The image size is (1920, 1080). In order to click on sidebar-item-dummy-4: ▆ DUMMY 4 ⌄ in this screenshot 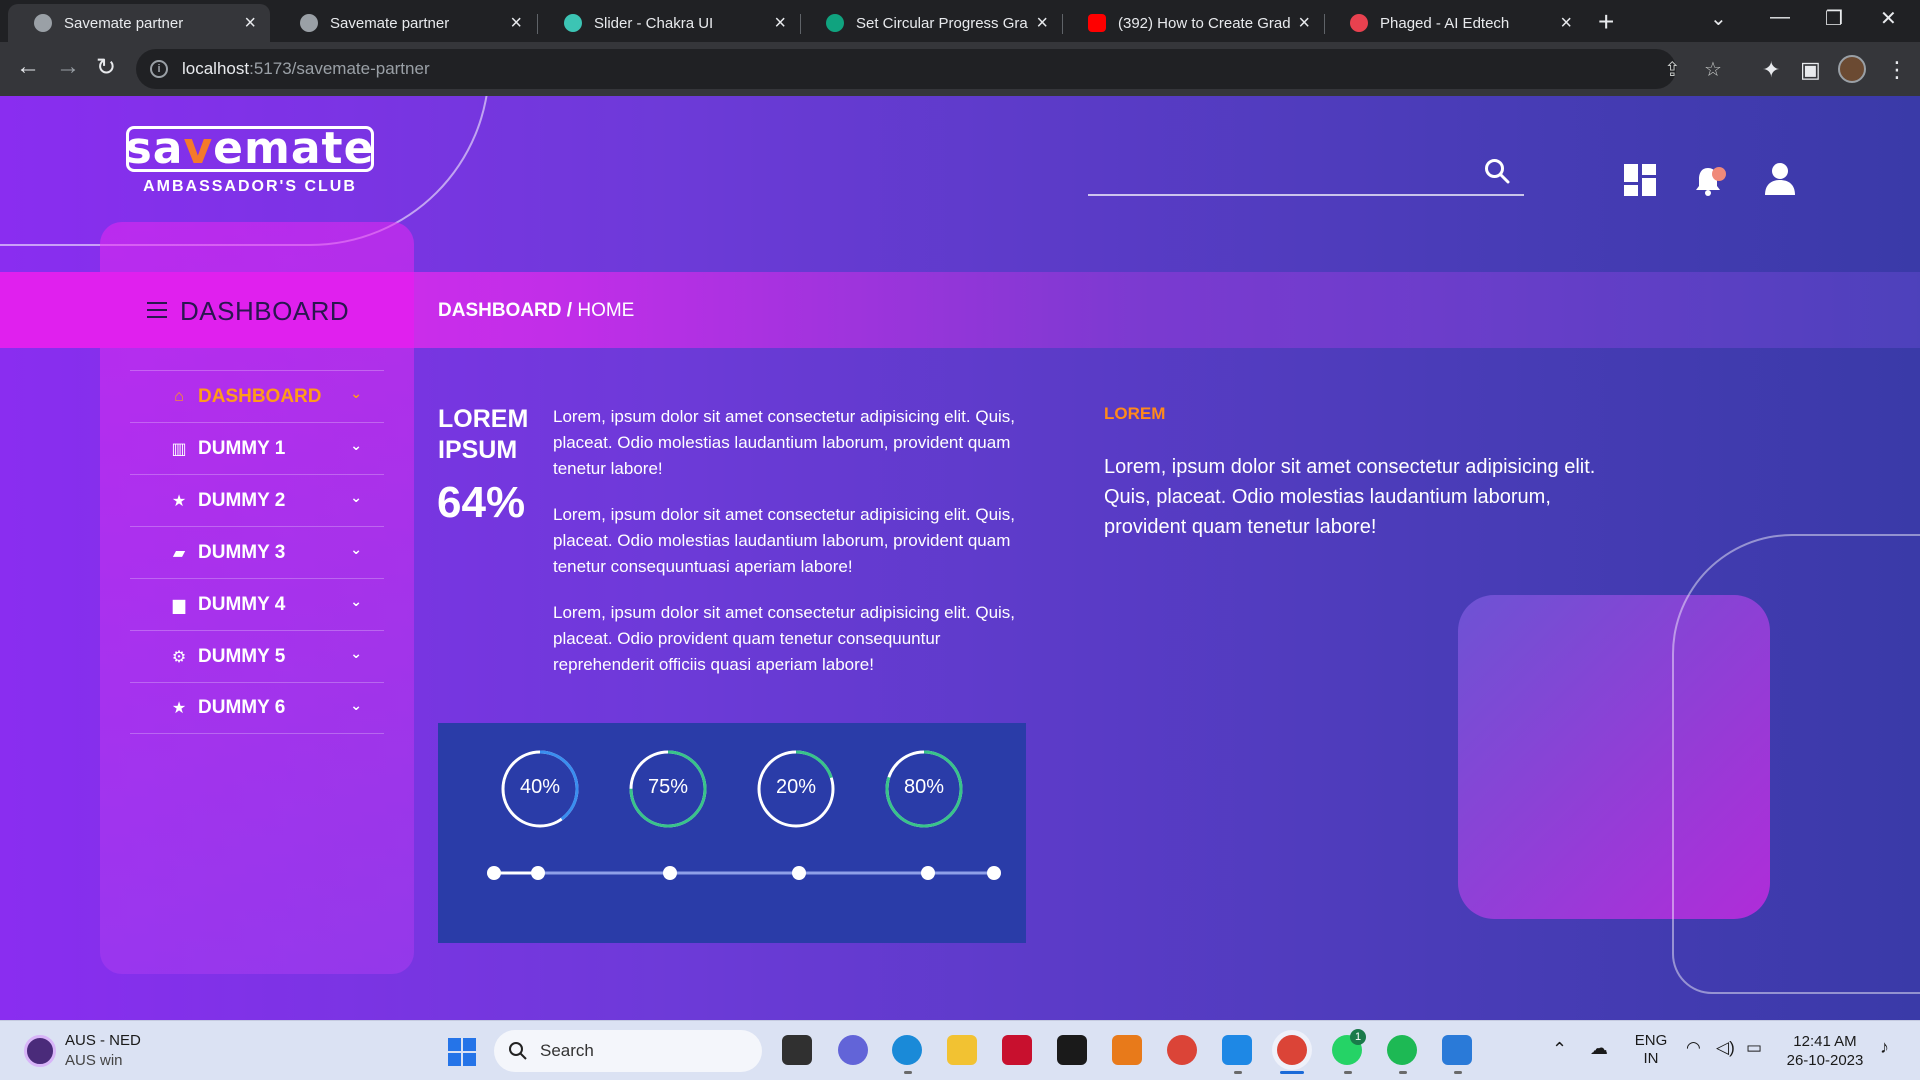, I will do `click(257, 604)`.